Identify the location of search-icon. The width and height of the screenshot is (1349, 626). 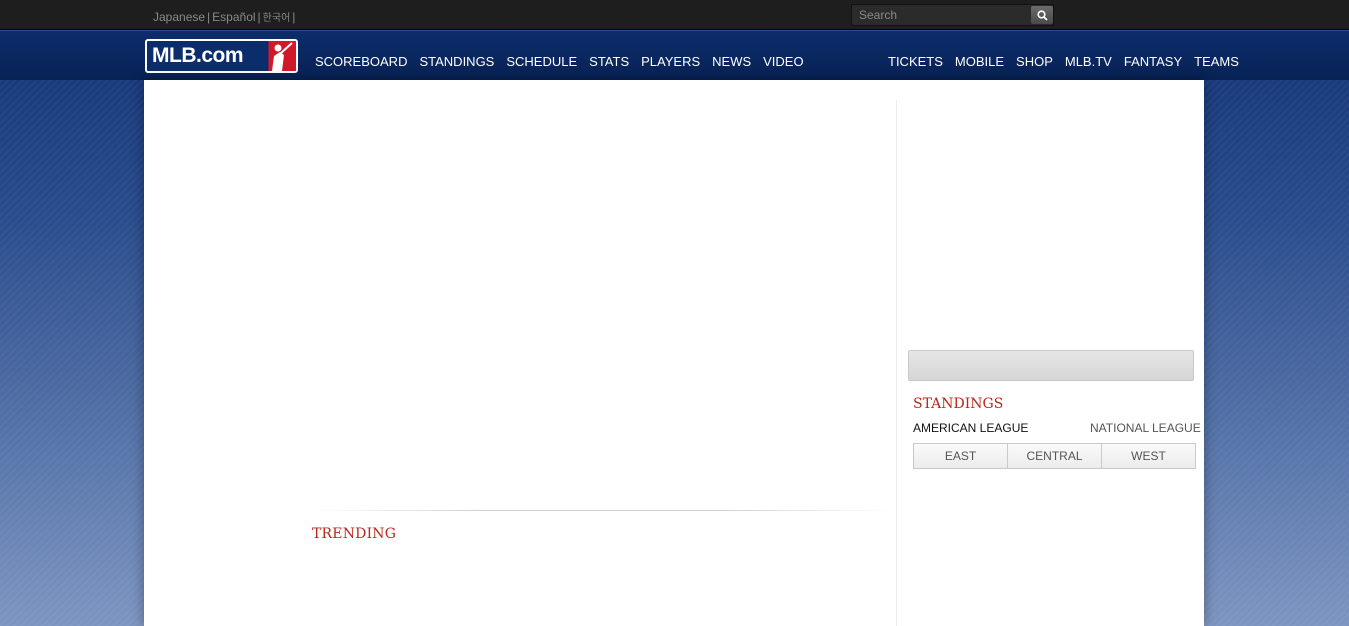
(1042, 15).